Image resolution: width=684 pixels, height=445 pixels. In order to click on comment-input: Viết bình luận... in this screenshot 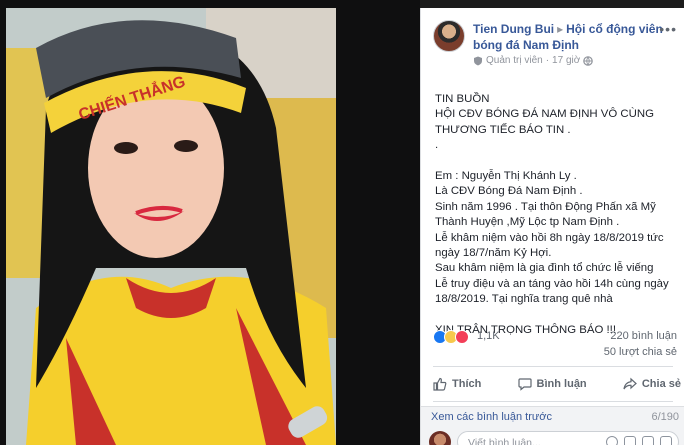, I will do `click(568, 438)`.